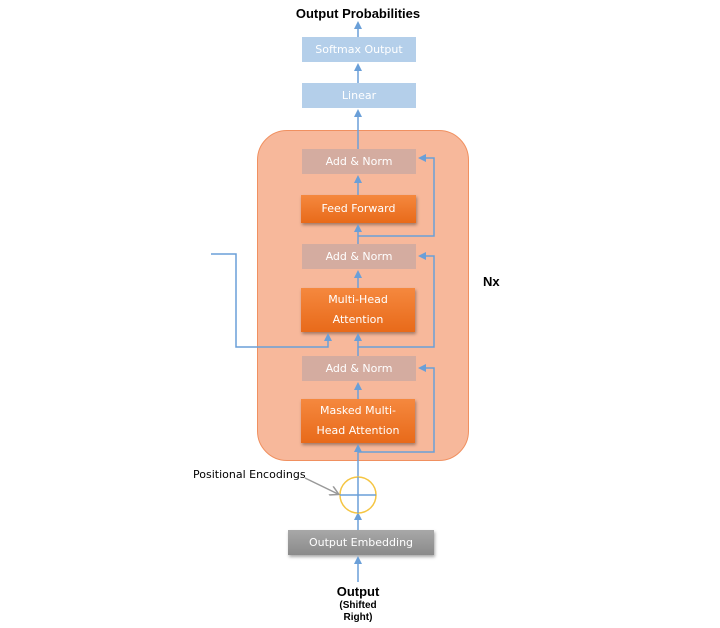 The width and height of the screenshot is (720, 628). I want to click on encoder-input-line, so click(271, 300).